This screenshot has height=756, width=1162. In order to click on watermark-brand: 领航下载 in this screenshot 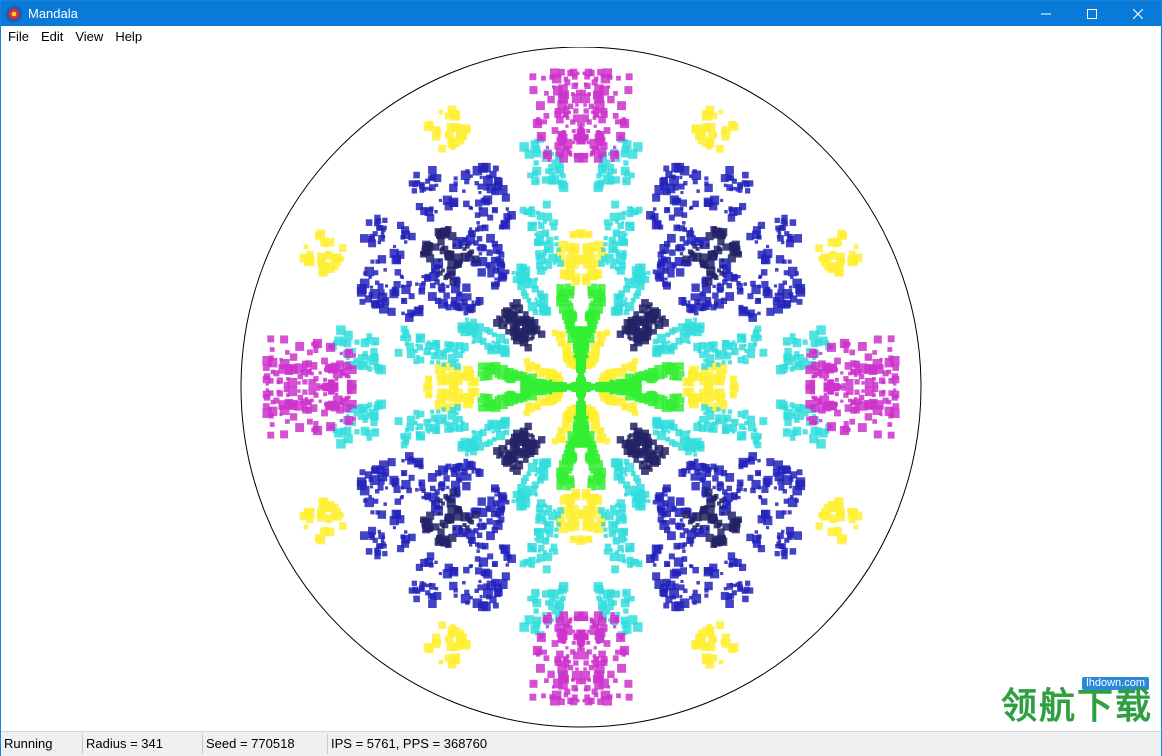, I will do `click(1076, 706)`.